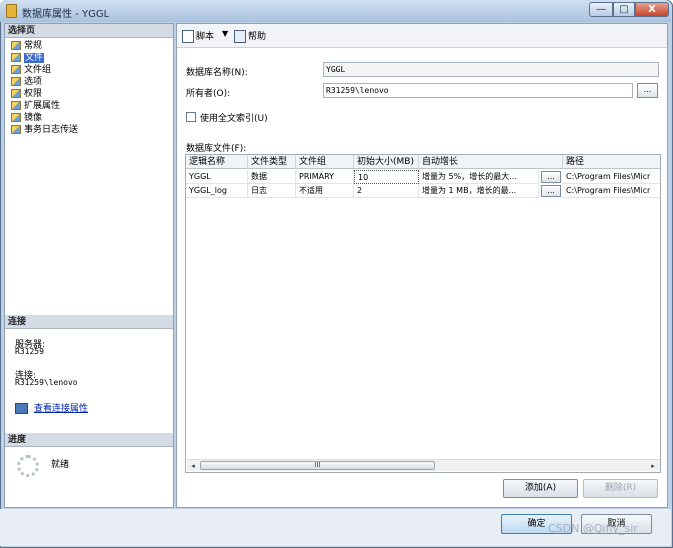 The width and height of the screenshot is (673, 548). I want to click on table-row-cell: YGGL_log, so click(217, 191).